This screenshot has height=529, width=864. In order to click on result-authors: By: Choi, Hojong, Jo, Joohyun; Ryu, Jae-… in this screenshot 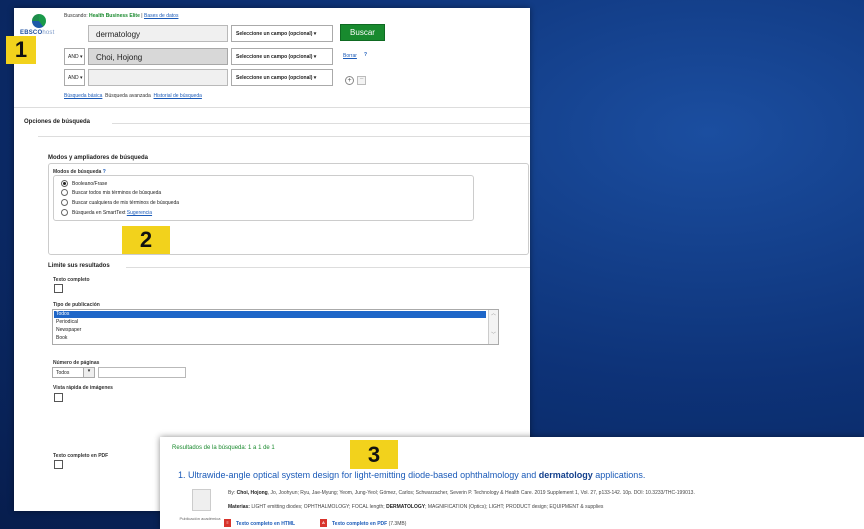, I will do `click(461, 493)`.